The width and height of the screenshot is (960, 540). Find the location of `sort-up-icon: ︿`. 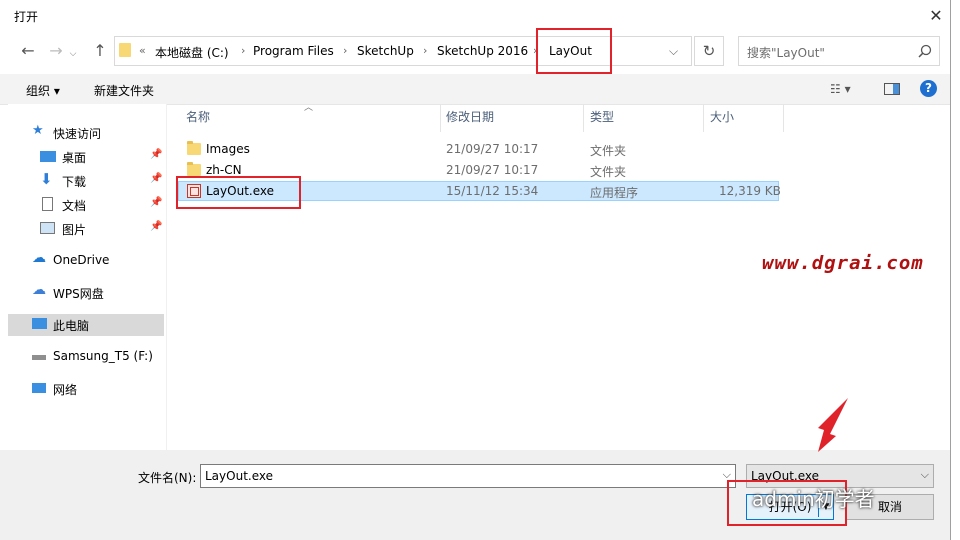

sort-up-icon: ︿ is located at coordinates (309, 108).